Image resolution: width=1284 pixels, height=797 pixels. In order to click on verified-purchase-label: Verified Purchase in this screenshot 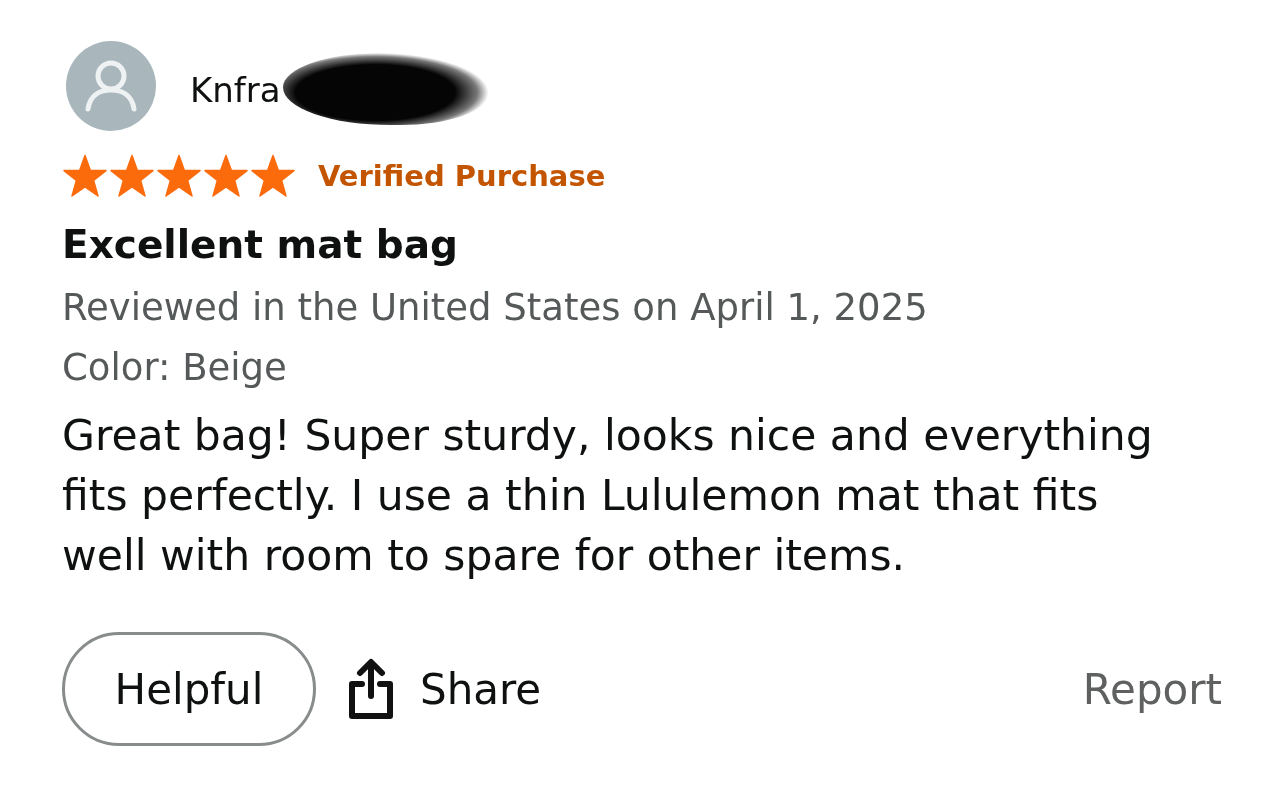, I will do `click(462, 176)`.